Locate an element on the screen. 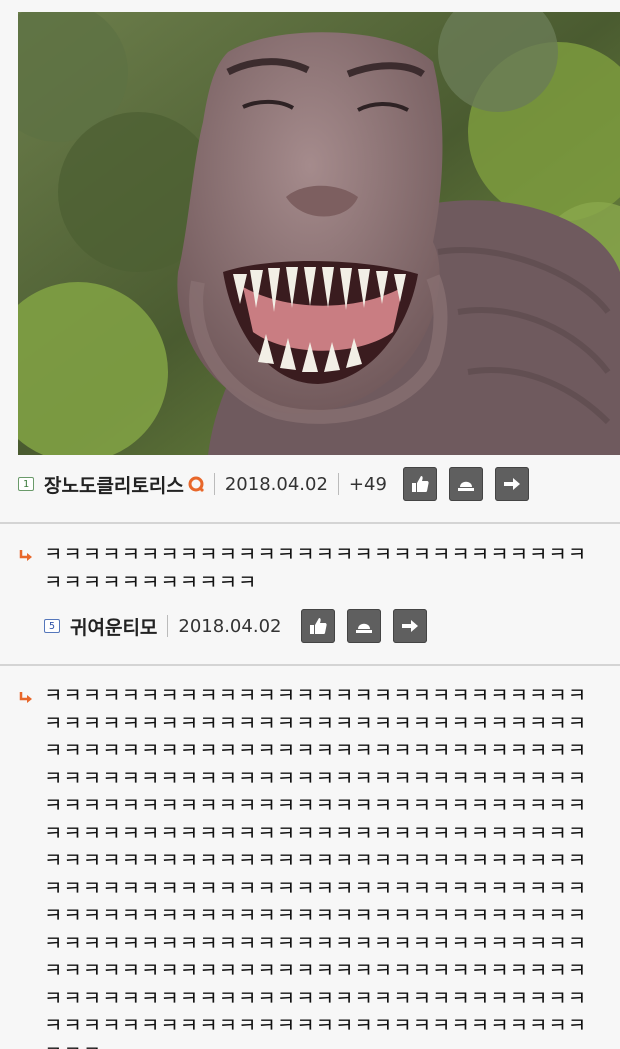  ring-badge-icon is located at coordinates (196, 484).